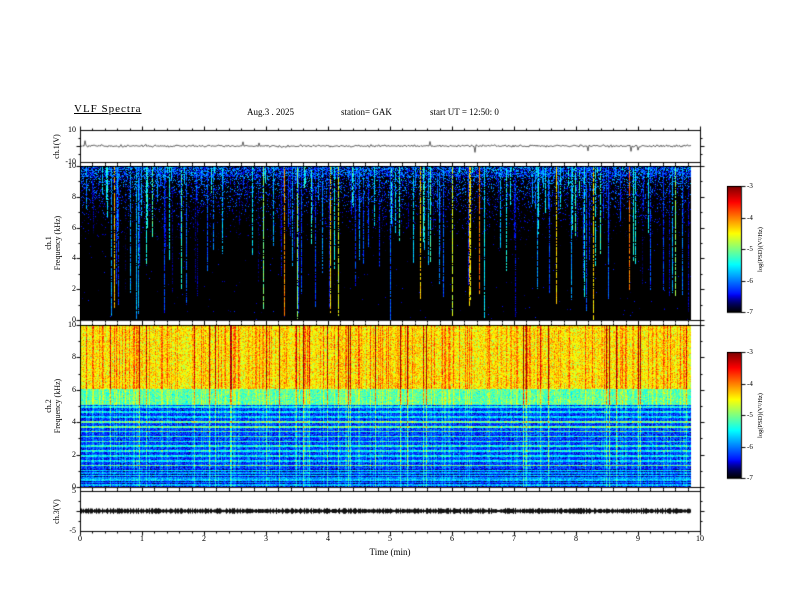 The image size is (792, 612). What do you see at coordinates (142, 538) in the screenshot?
I see `x-tick-label: 1` at bounding box center [142, 538].